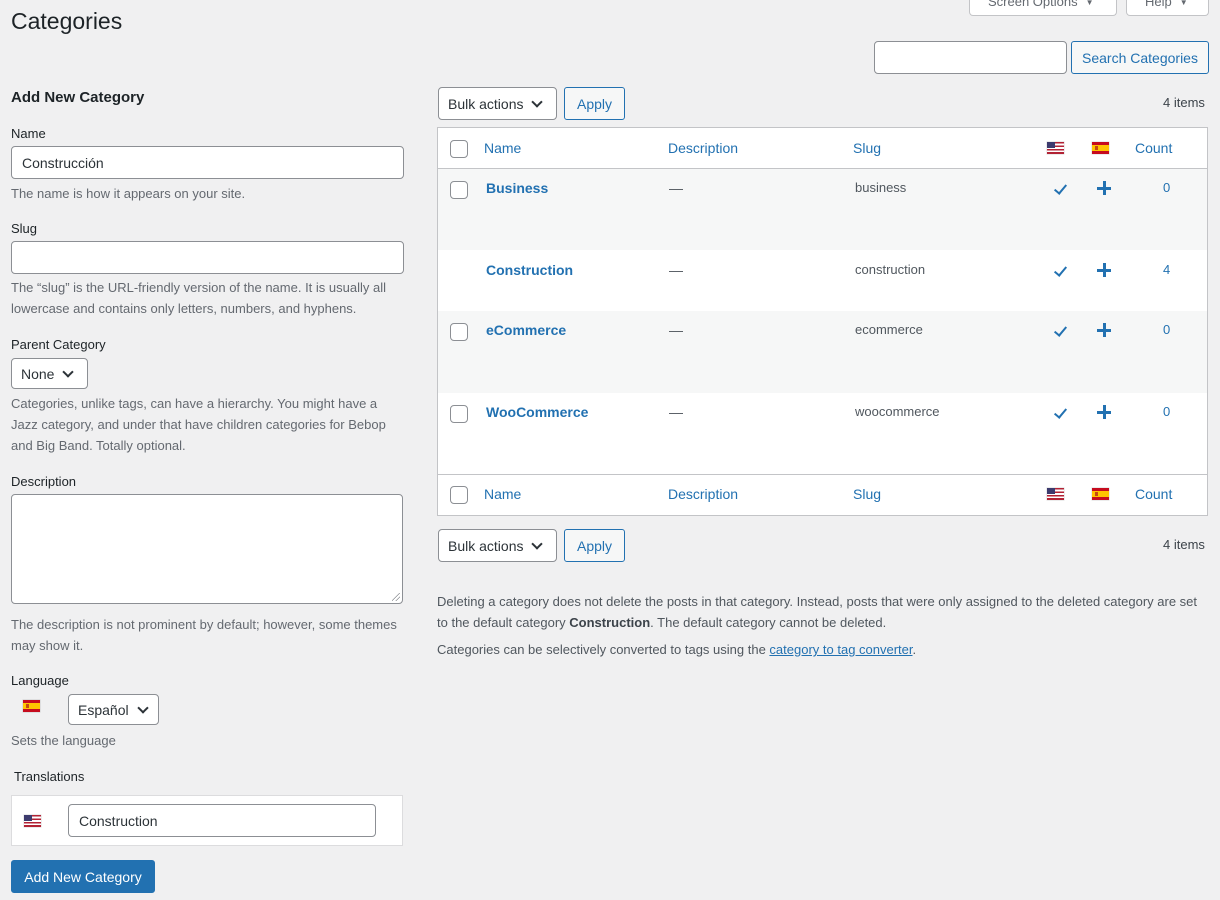  Describe the element at coordinates (1184, 102) in the screenshot. I see `items-count-top: 4 items` at that location.